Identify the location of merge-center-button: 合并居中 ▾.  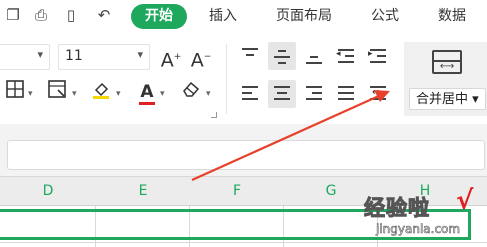
(447, 99).